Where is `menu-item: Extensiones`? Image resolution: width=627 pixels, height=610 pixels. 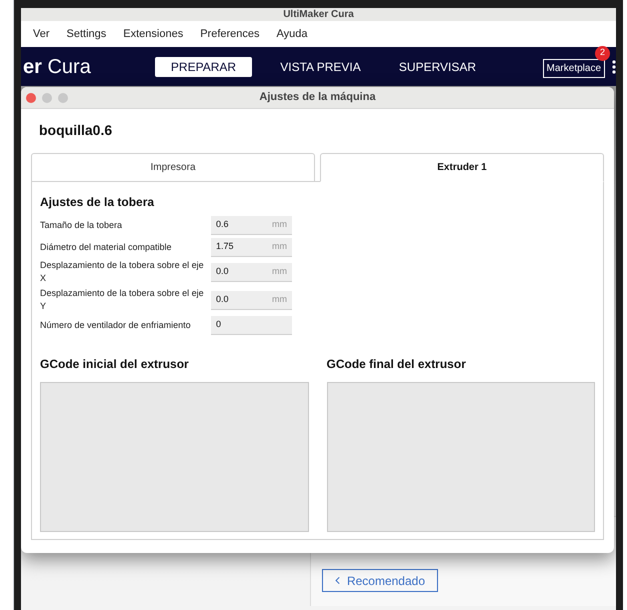
menu-item: Extensiones is located at coordinates (153, 34).